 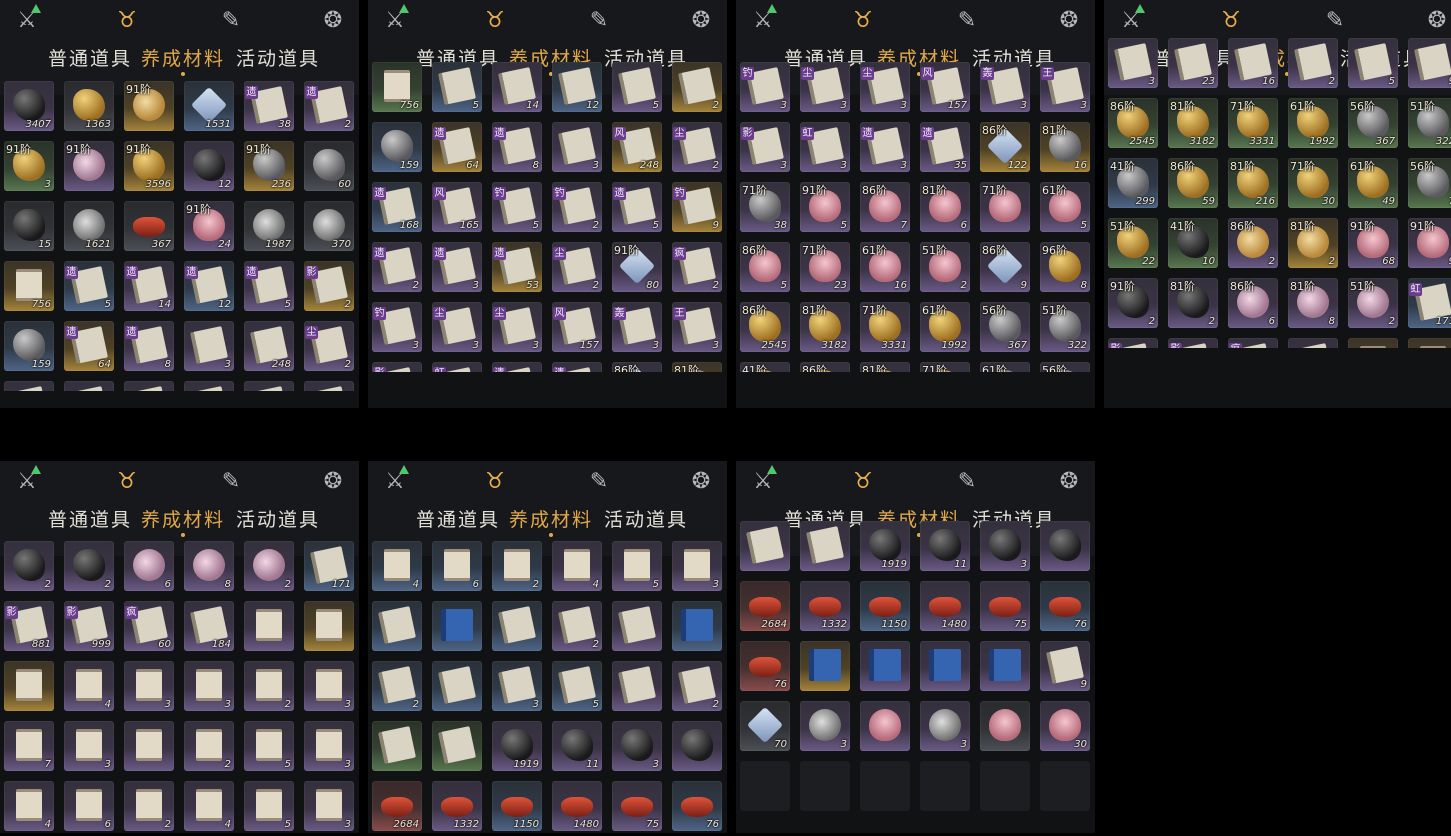 I want to click on item-slot: 91阶 5, so click(x=825, y=207).